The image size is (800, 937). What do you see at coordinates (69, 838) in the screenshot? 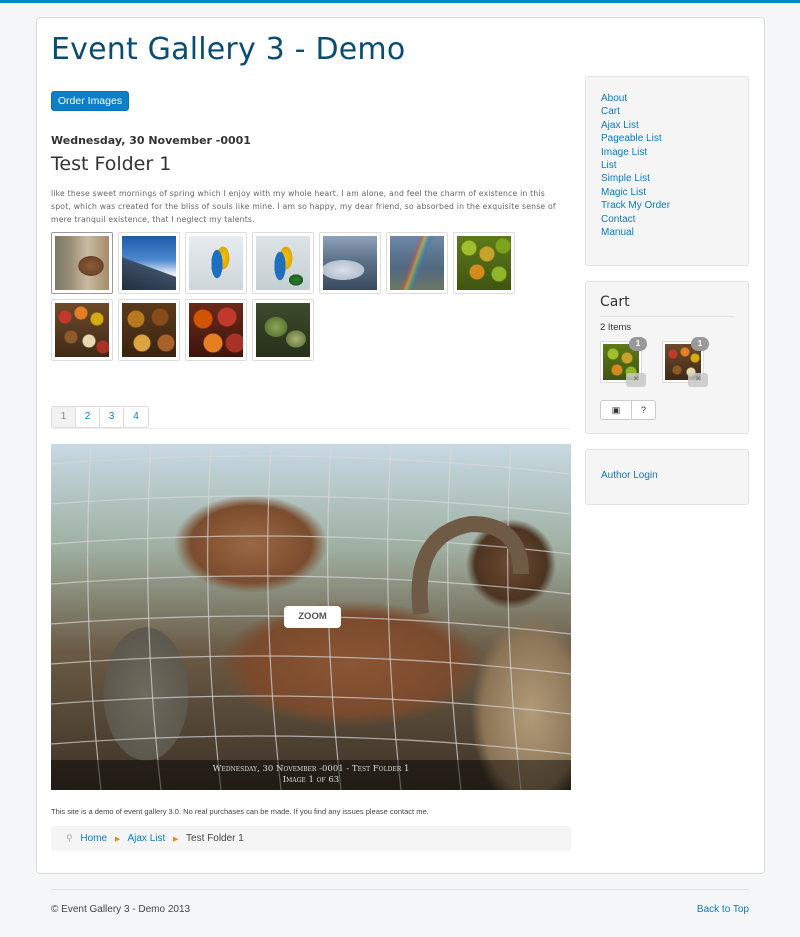
I see `location-pin-icon: ⚲` at bounding box center [69, 838].